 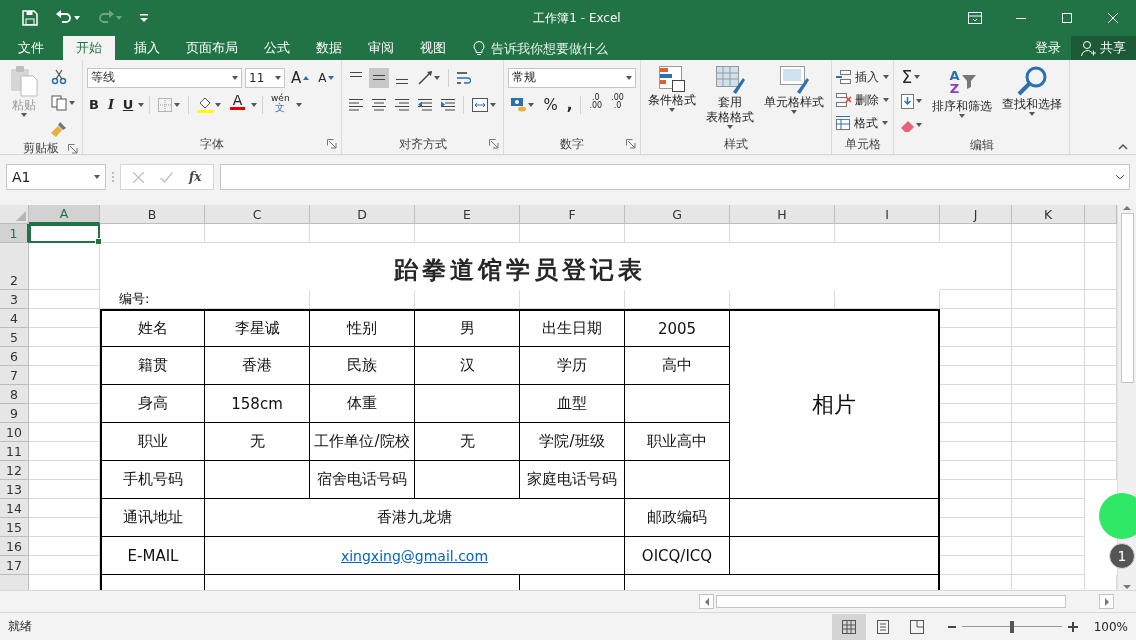 What do you see at coordinates (212, 48) in the screenshot?
I see `ribbon-tab: 页面布局` at bounding box center [212, 48].